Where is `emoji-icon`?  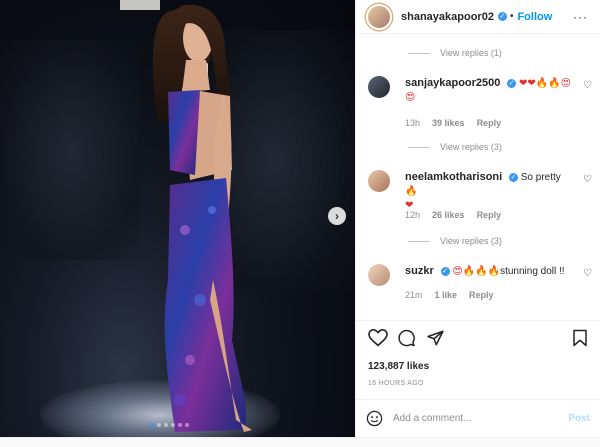
emoji-icon is located at coordinates (374, 418).